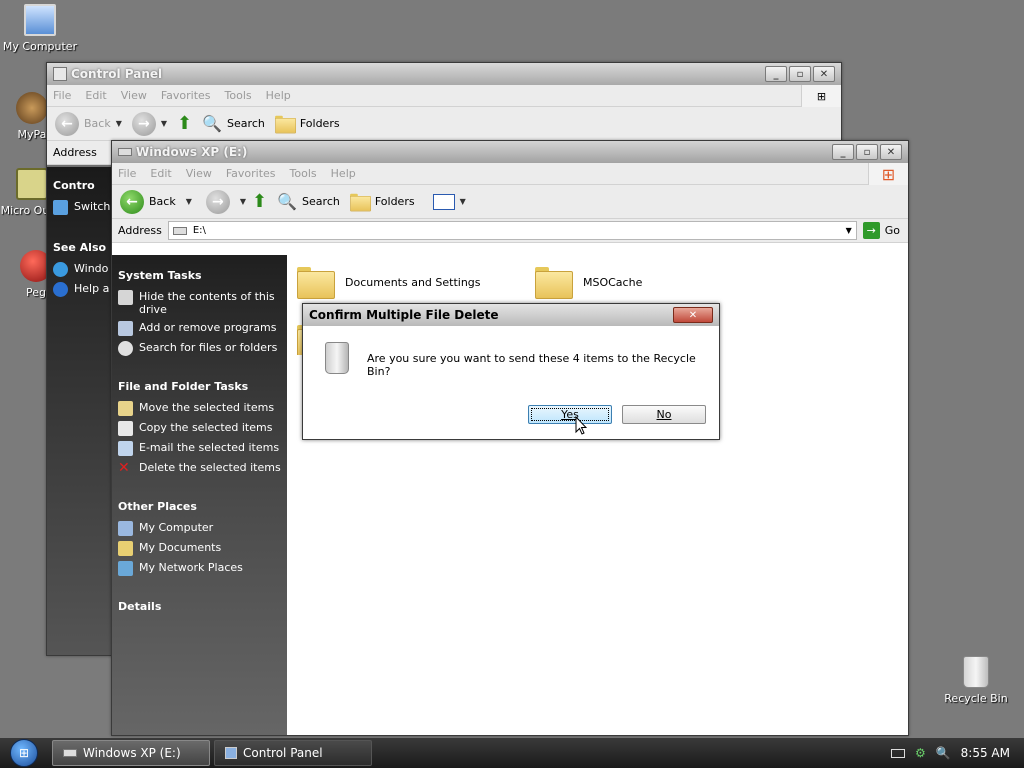 Image resolution: width=1024 pixels, height=768 pixels. Describe the element at coordinates (60, 289) in the screenshot. I see `help-icon` at that location.